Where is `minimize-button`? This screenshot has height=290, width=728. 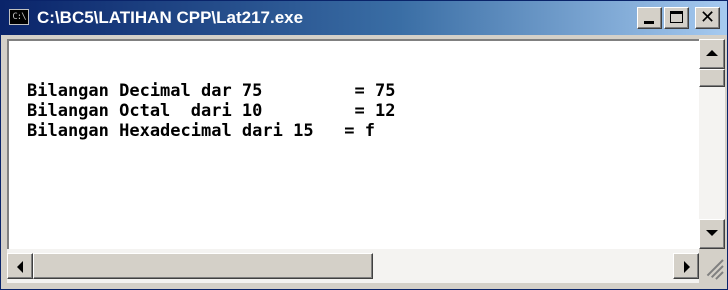 minimize-button is located at coordinates (649, 18).